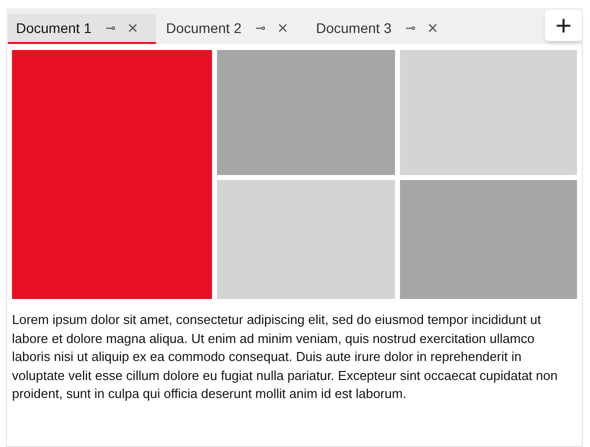  What do you see at coordinates (354, 28) in the screenshot?
I see `tab-label: Document 3` at bounding box center [354, 28].